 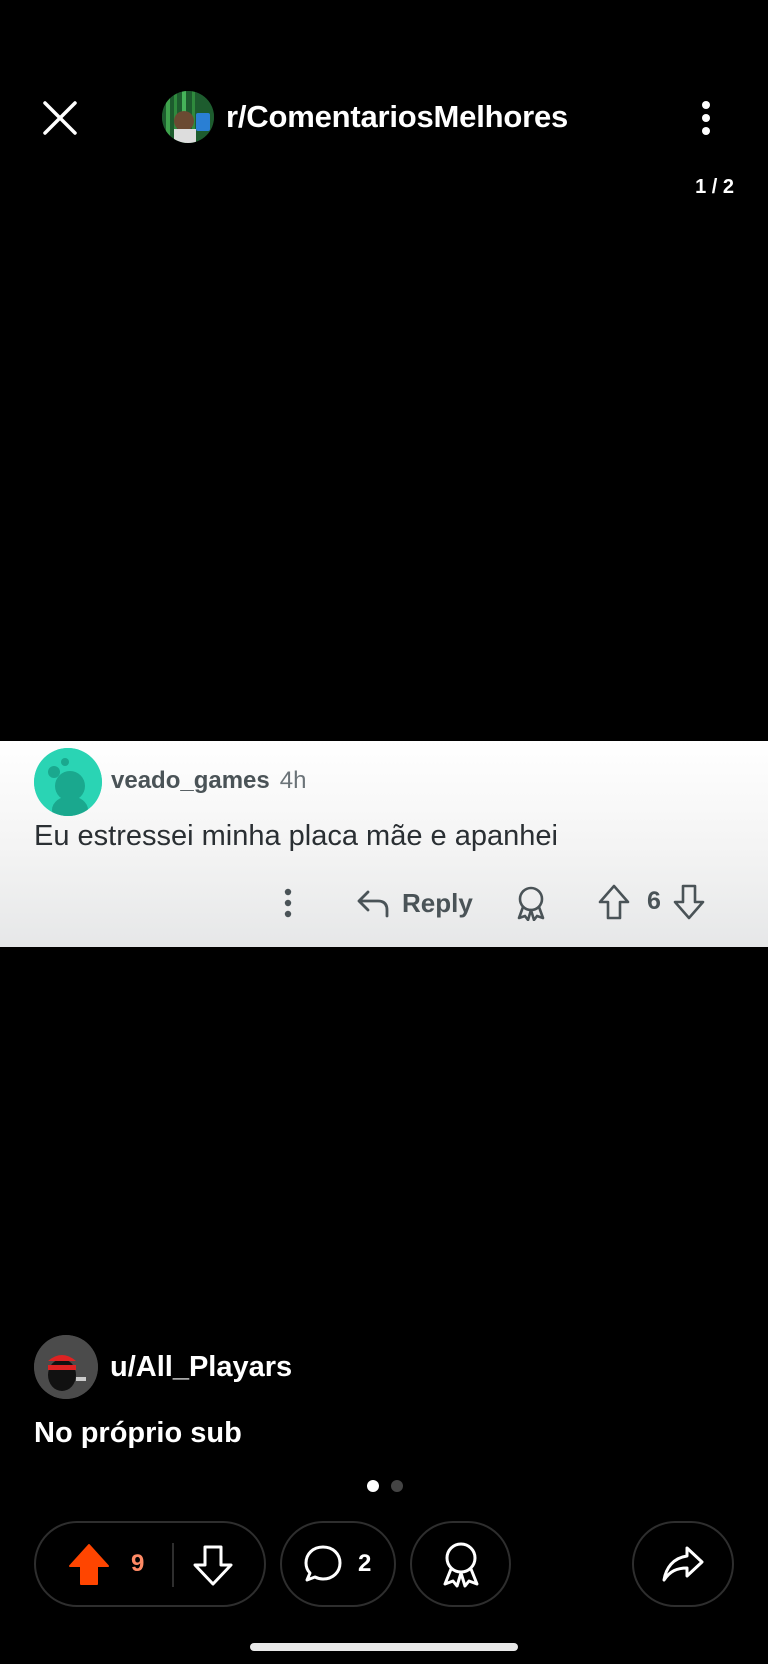 I want to click on comment-body: Eu estressei minha placa mãe e apanhei, so click(x=296, y=836).